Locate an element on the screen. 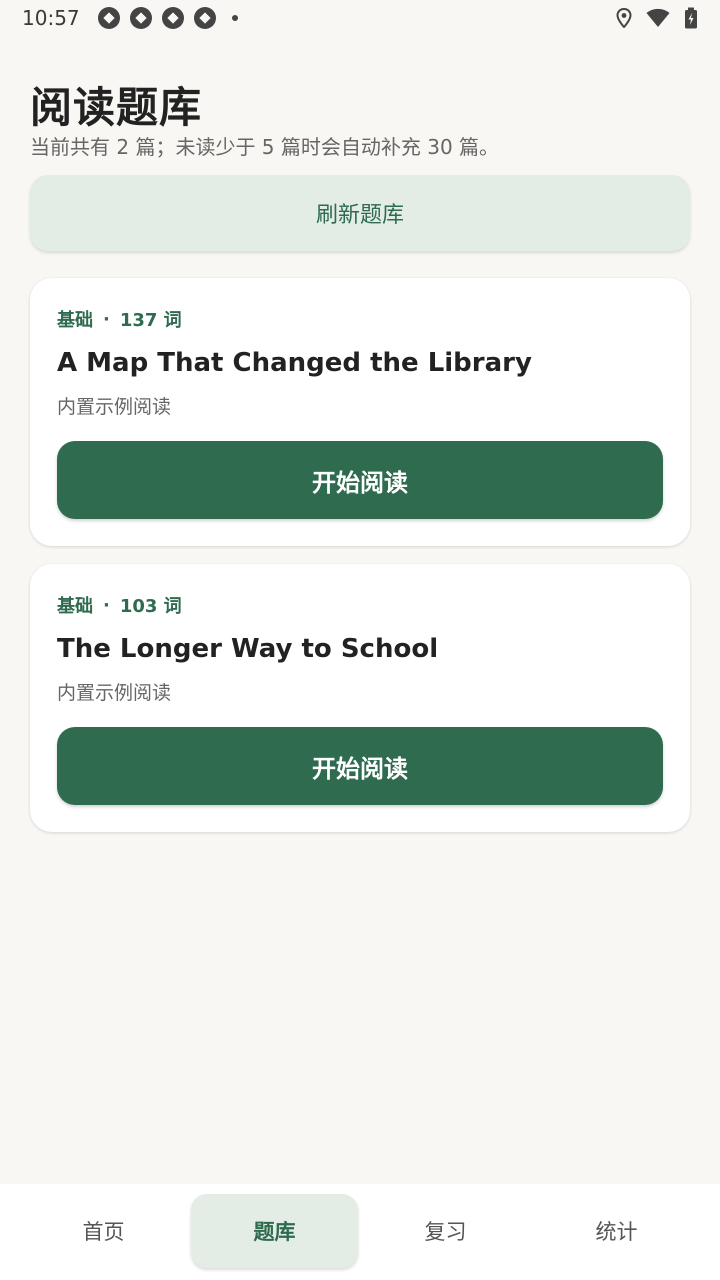  nav-item-review: 复习 is located at coordinates (445, 1231).